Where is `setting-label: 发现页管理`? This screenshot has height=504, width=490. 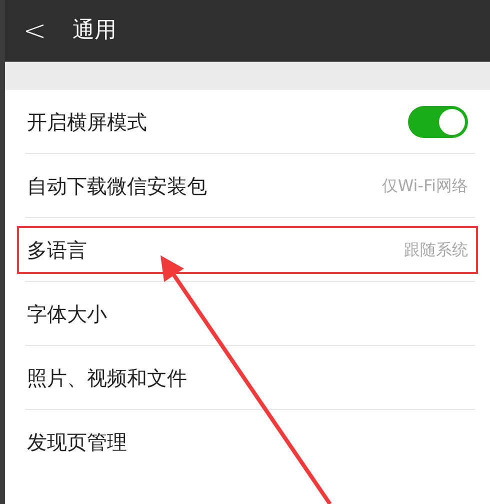
setting-label: 发现页管理 is located at coordinates (77, 442).